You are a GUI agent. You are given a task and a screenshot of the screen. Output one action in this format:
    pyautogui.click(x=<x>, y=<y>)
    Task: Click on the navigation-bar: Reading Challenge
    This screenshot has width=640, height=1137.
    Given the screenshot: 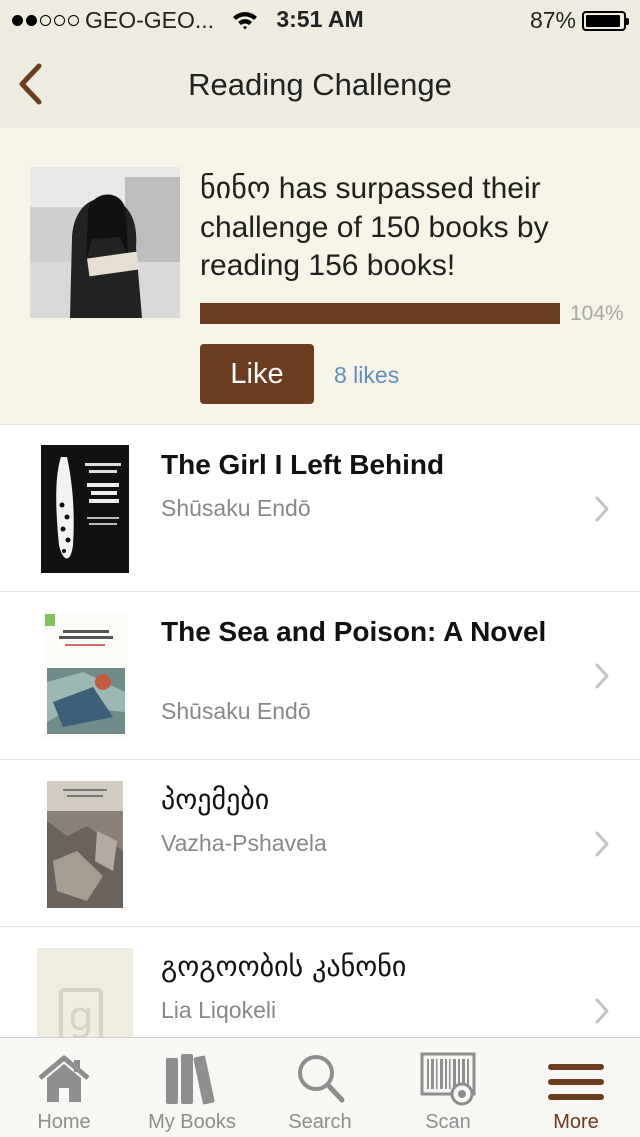 What is the action you would take?
    pyautogui.click(x=320, y=84)
    